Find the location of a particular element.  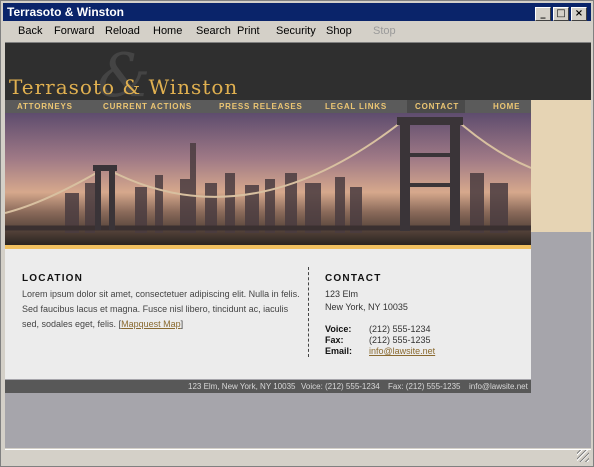

nav-contact: CONTACT is located at coordinates (437, 106).